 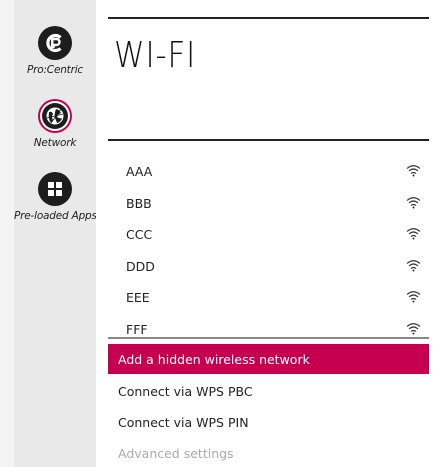 What do you see at coordinates (155, 55) in the screenshot?
I see `page-title: WI-FI` at bounding box center [155, 55].